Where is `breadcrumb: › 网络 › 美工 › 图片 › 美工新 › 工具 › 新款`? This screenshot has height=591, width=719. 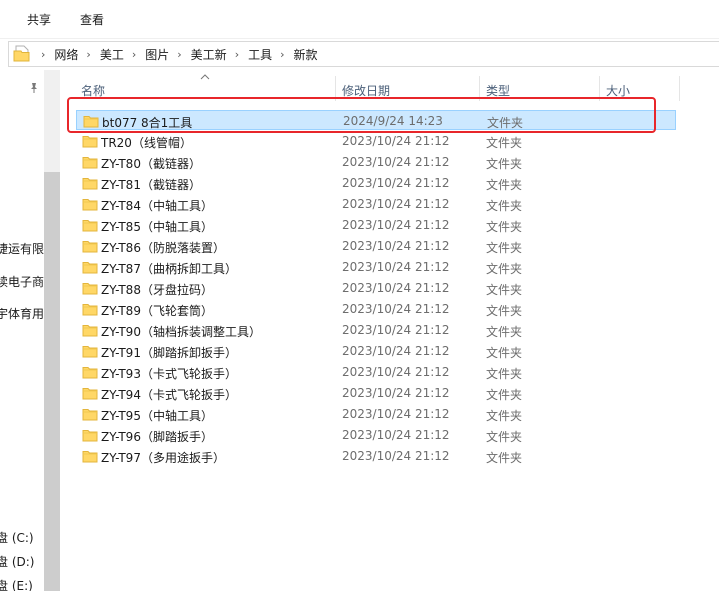
breadcrumb: › 网络 › 美工 › 图片 › 美工新 › 工具 › 新款 is located at coordinates (175, 54).